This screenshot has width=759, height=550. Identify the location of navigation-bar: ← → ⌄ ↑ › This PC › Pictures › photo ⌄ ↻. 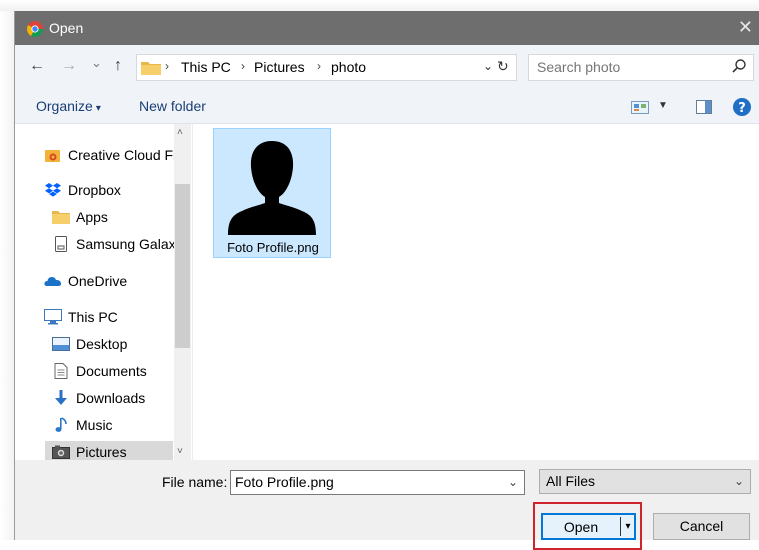
(387, 68).